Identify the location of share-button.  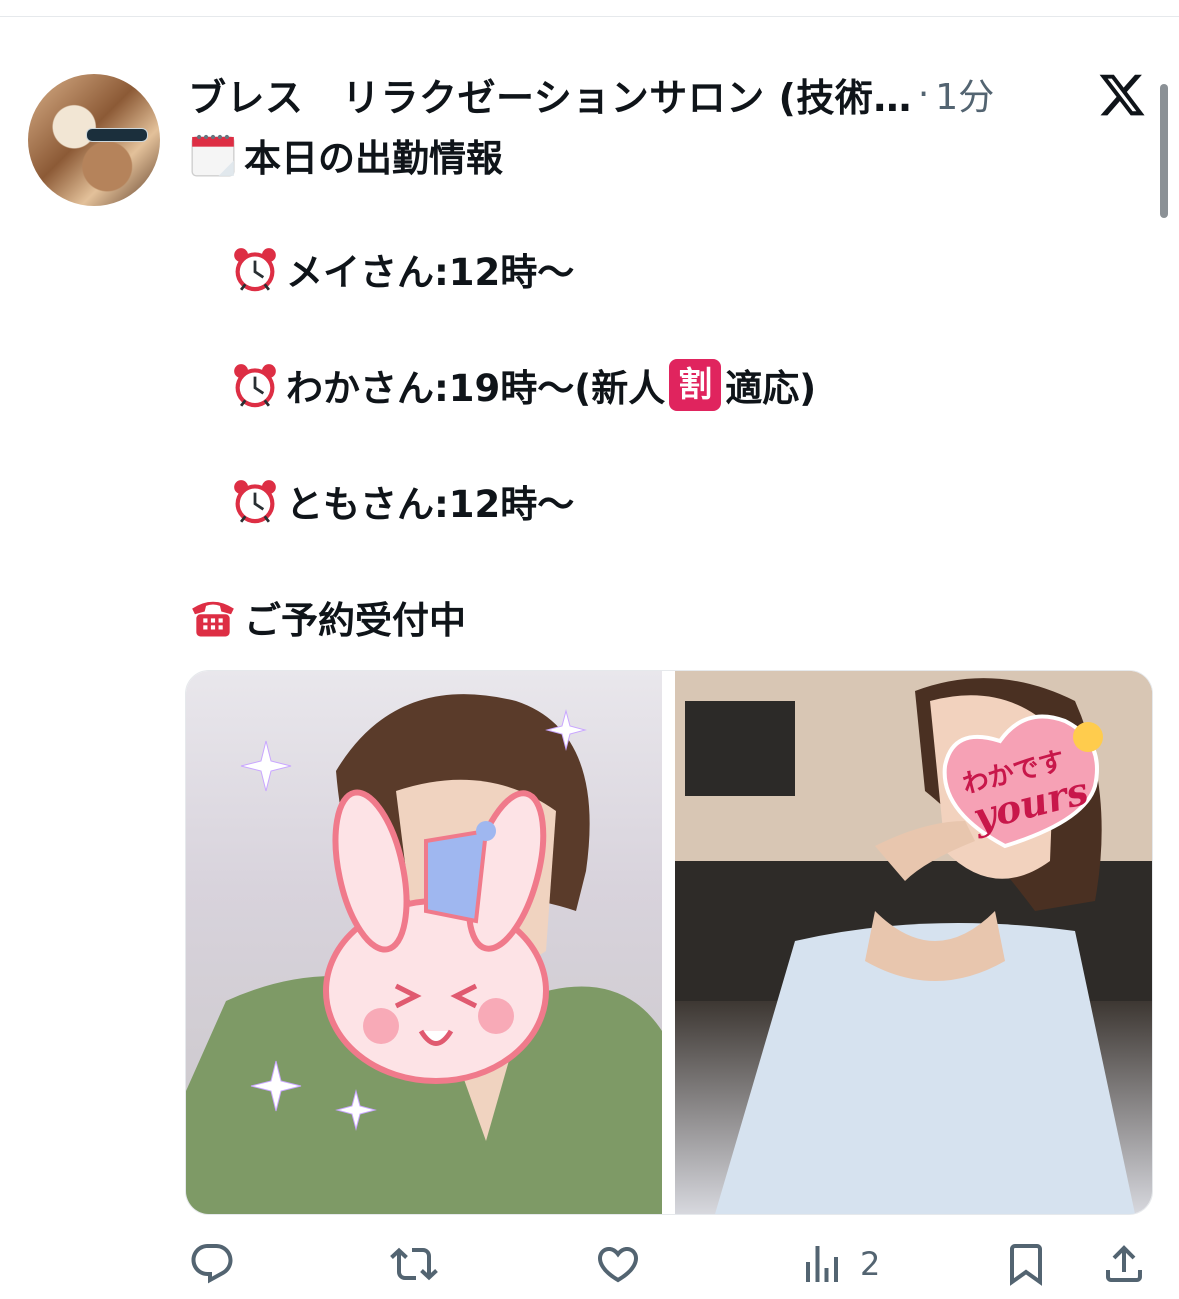
(1124, 1264).